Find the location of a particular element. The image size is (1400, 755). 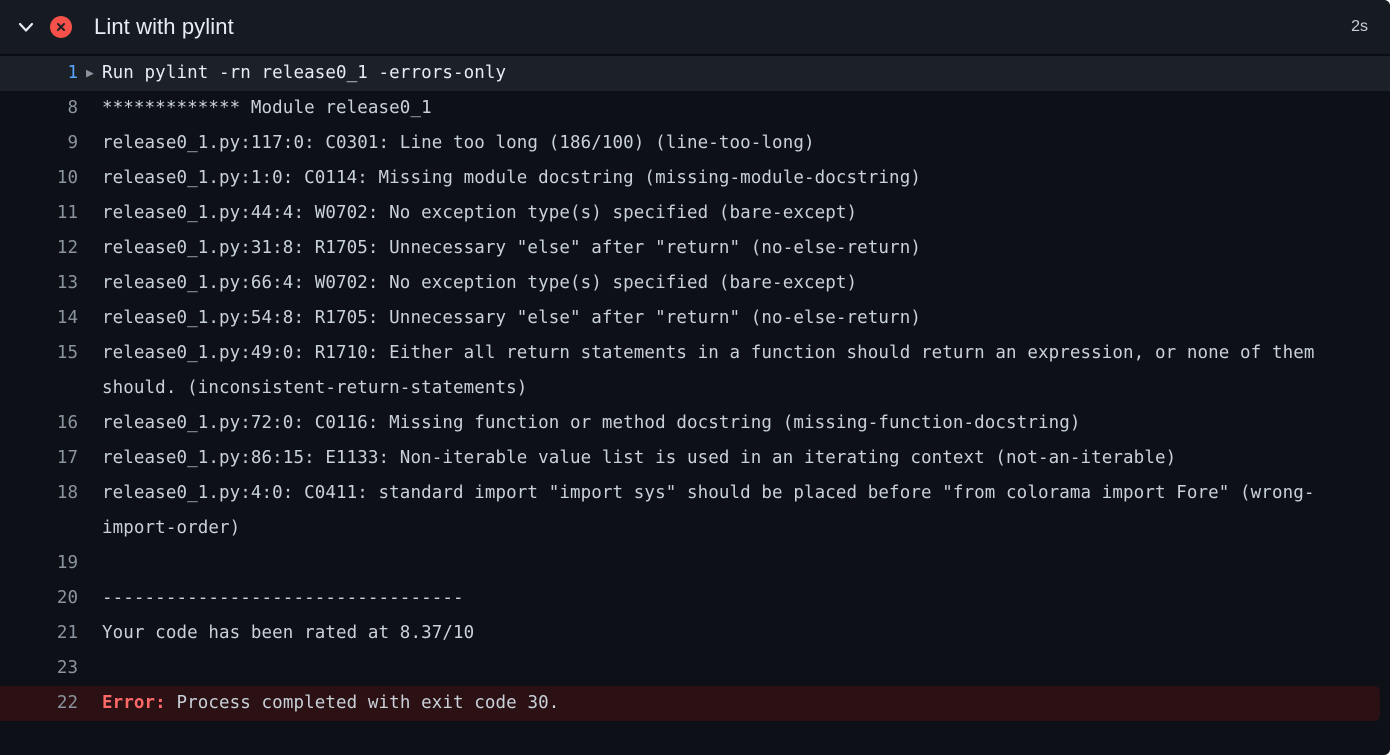

line-number: 10 is located at coordinates (67, 178).